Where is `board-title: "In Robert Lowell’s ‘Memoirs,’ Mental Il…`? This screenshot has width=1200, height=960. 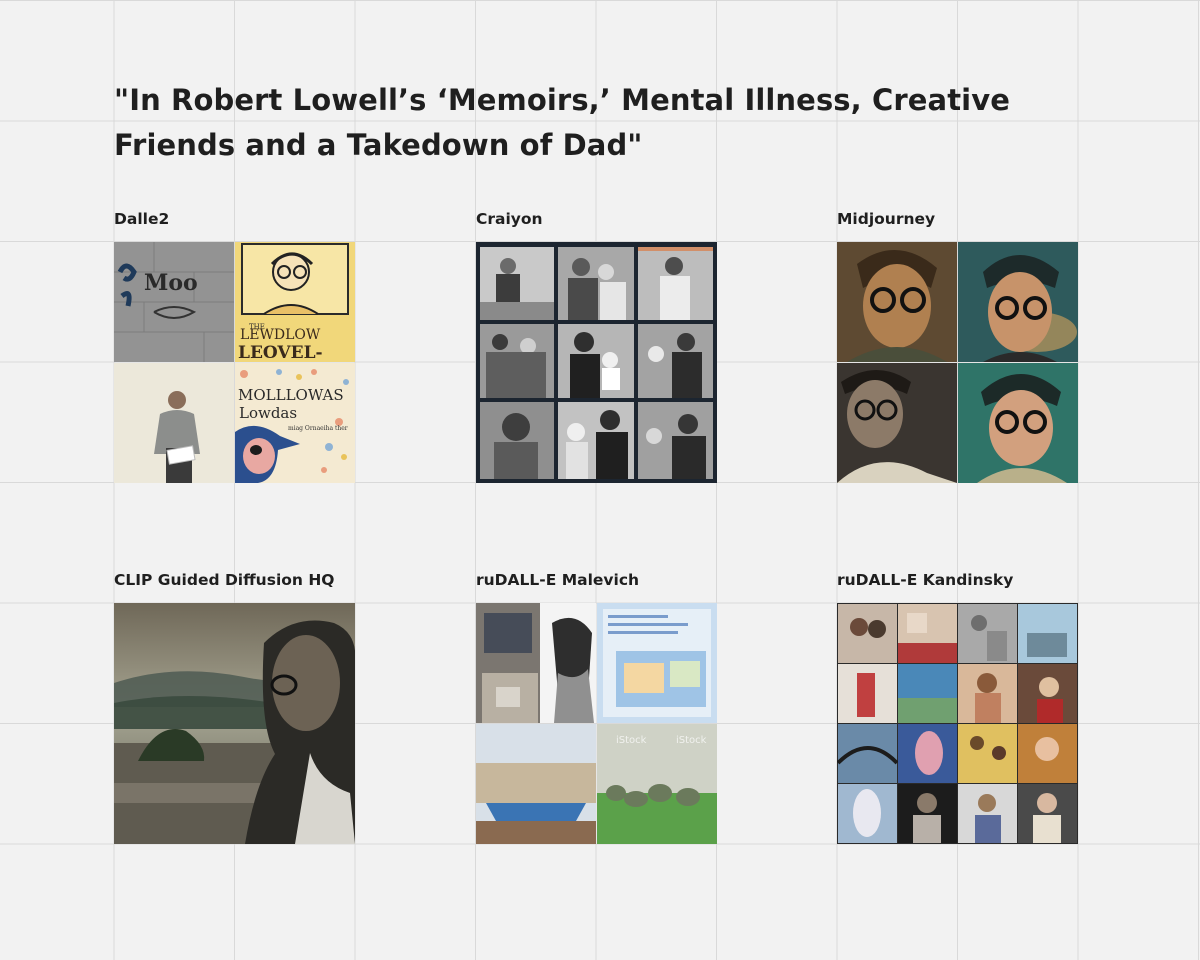
board-title: "In Robert Lowell’s ‘Memoirs,’ Mental Il… is located at coordinates (562, 122).